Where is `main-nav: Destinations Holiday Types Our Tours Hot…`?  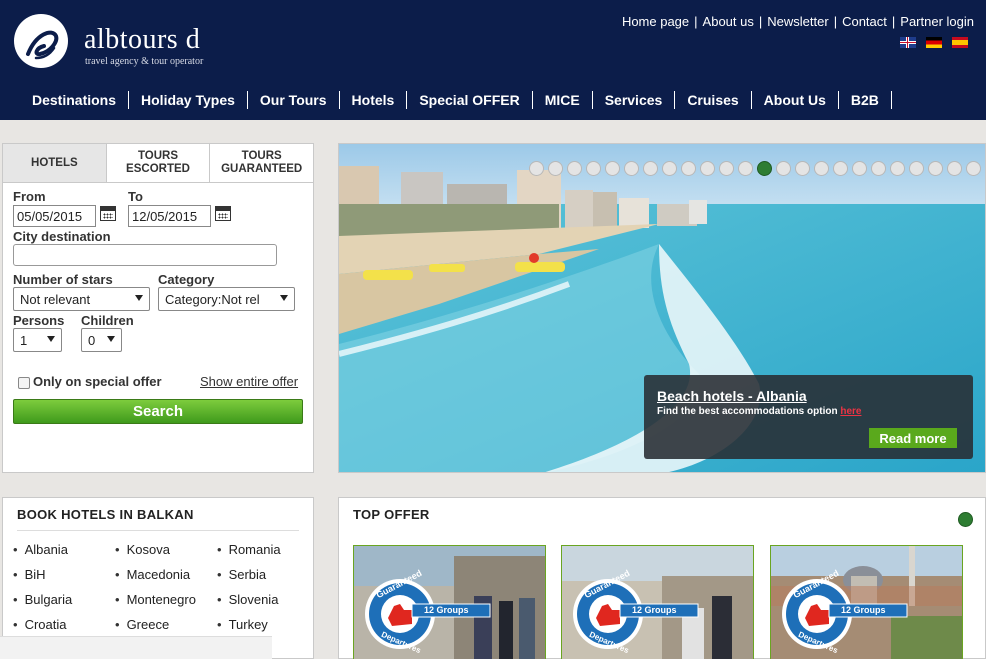 main-nav: Destinations Holiday Types Our Tours Hot… is located at coordinates (456, 100).